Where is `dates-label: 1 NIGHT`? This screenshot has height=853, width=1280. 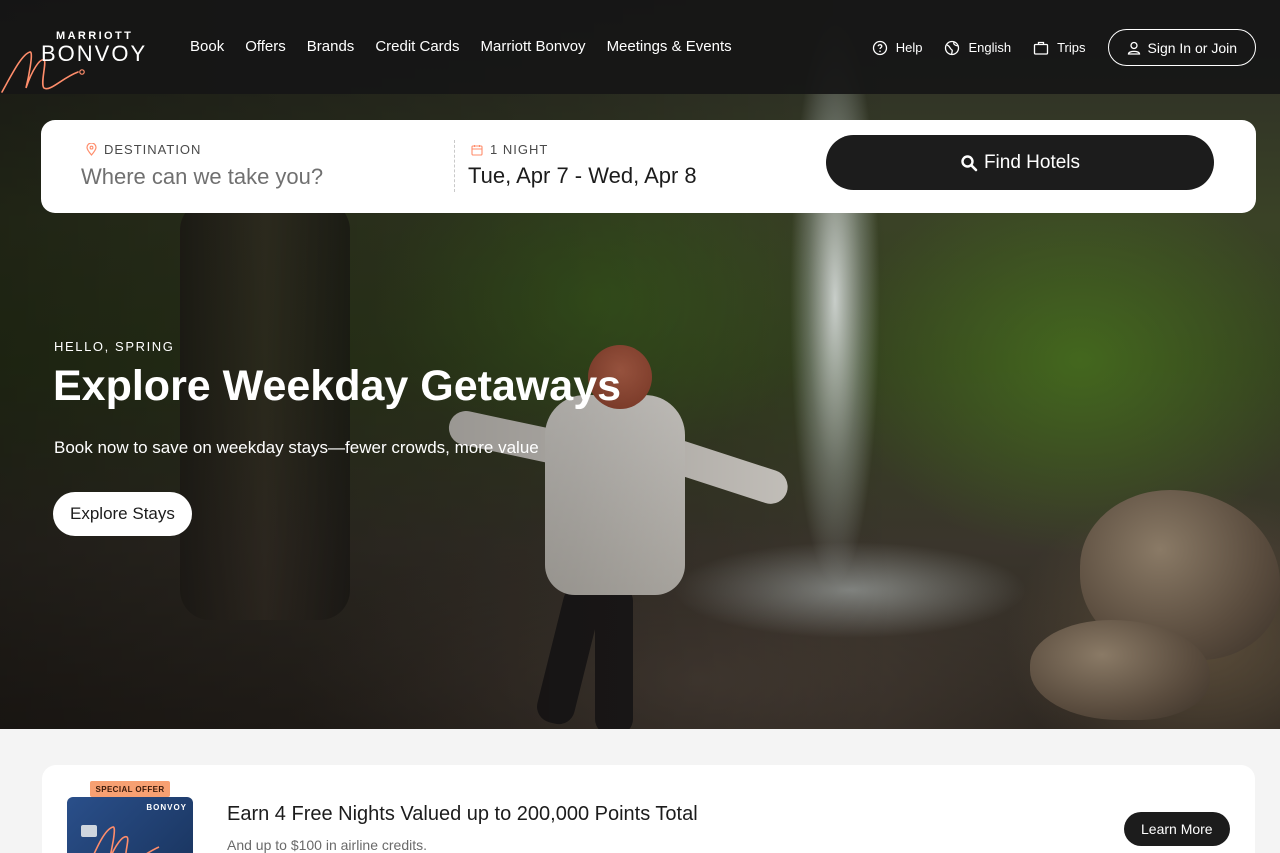 dates-label: 1 NIGHT is located at coordinates (509, 149).